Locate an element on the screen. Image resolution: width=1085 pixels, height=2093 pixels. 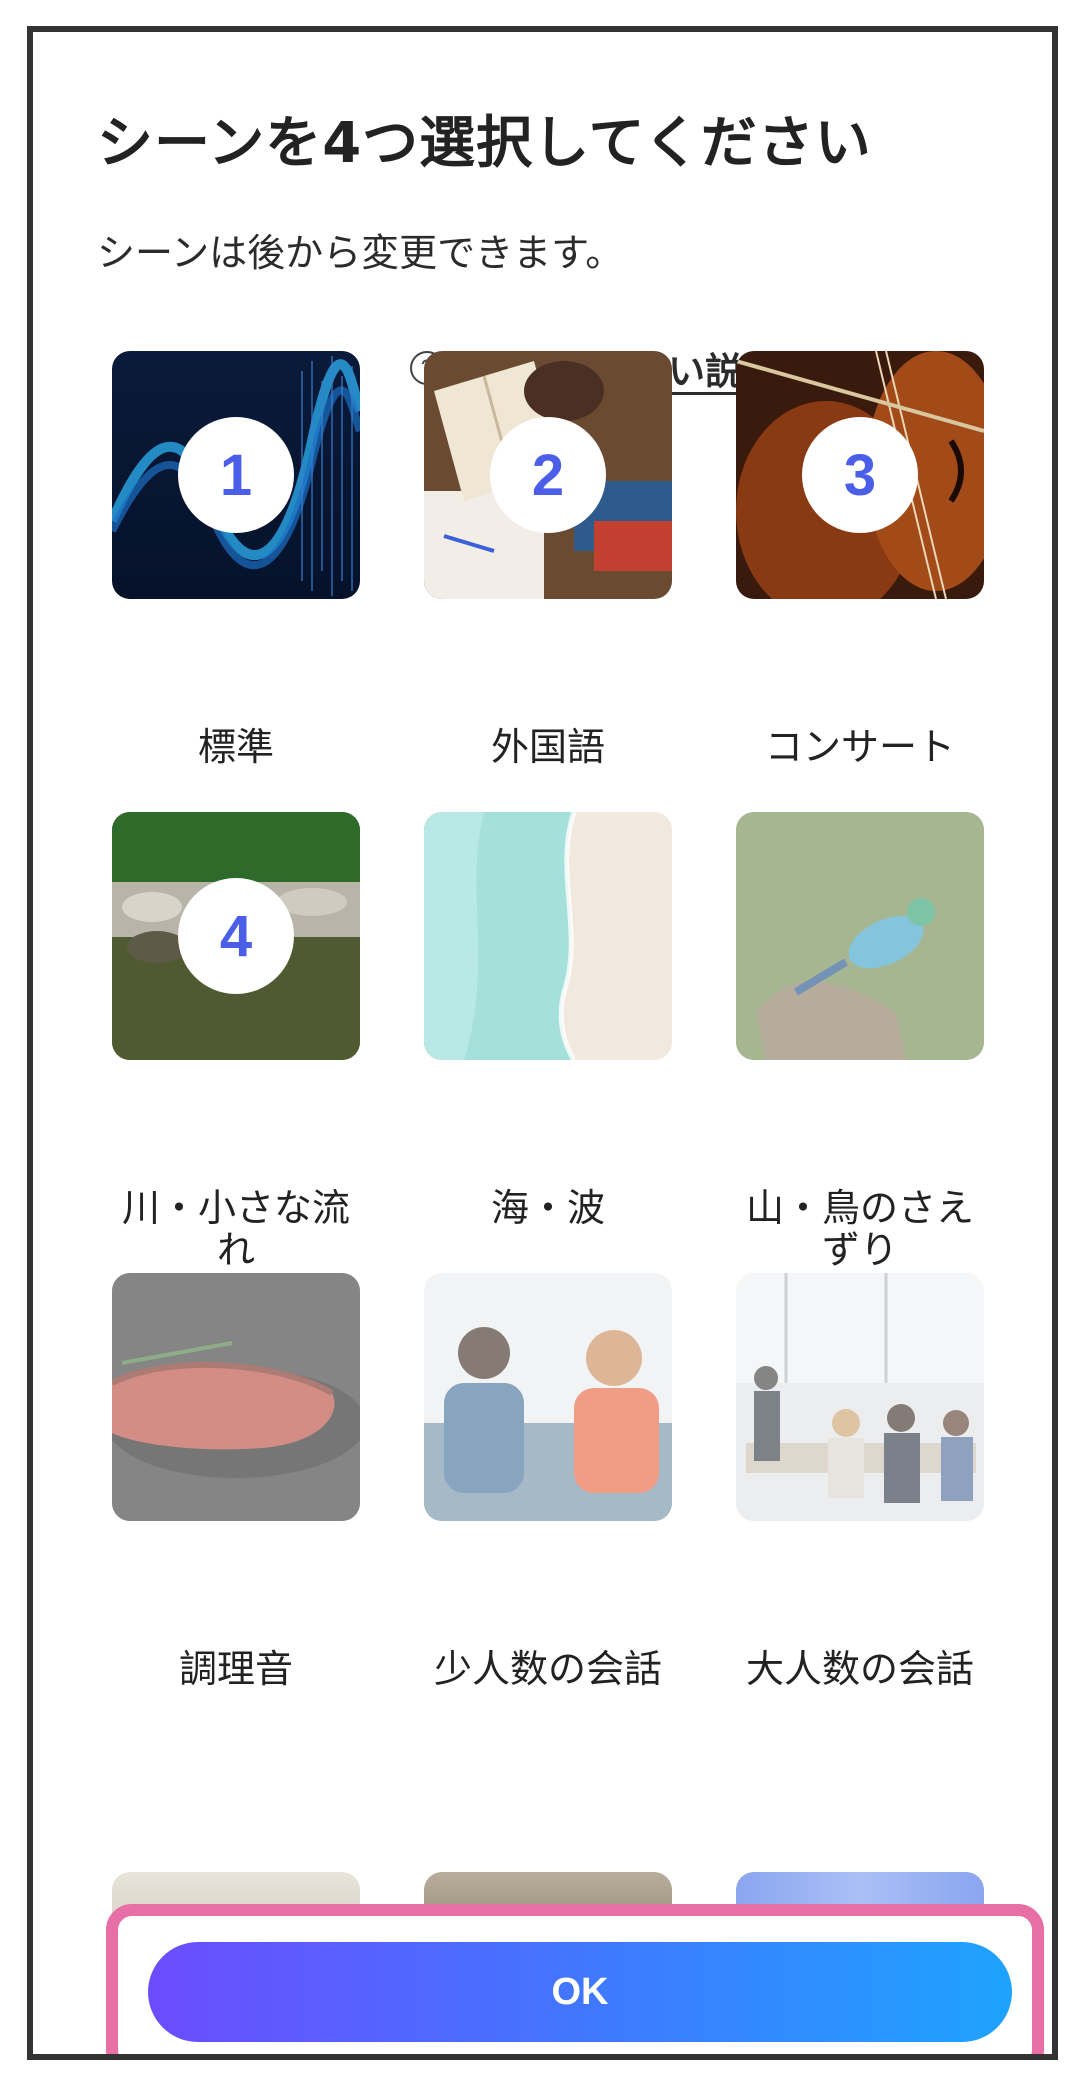
scene-label-river: 川・小さな流れ is located at coordinates (235, 1229).